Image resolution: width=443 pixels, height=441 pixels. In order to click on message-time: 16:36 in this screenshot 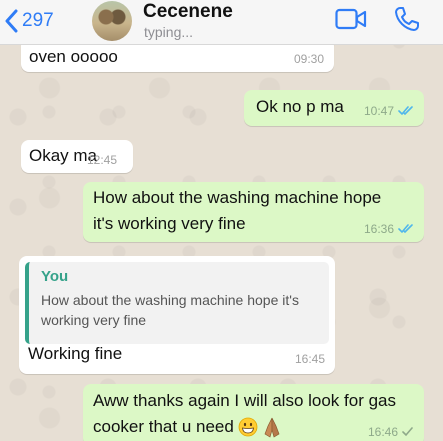, I will do `click(389, 229)`.